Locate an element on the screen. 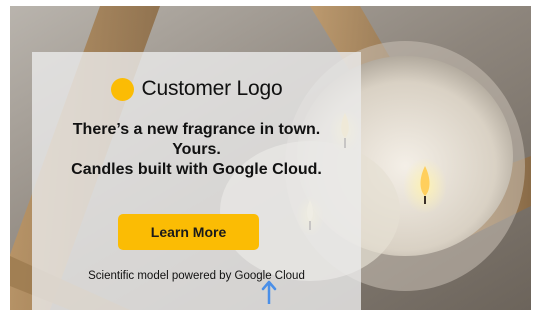  headline-line: Yours. is located at coordinates (196, 149).